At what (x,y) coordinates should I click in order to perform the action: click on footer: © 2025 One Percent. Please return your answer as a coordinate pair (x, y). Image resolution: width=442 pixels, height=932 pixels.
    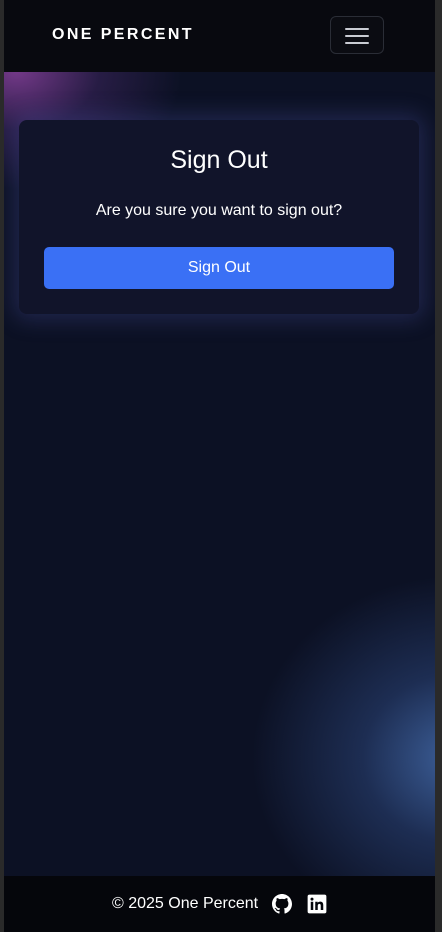
    Looking at the image, I should click on (219, 904).